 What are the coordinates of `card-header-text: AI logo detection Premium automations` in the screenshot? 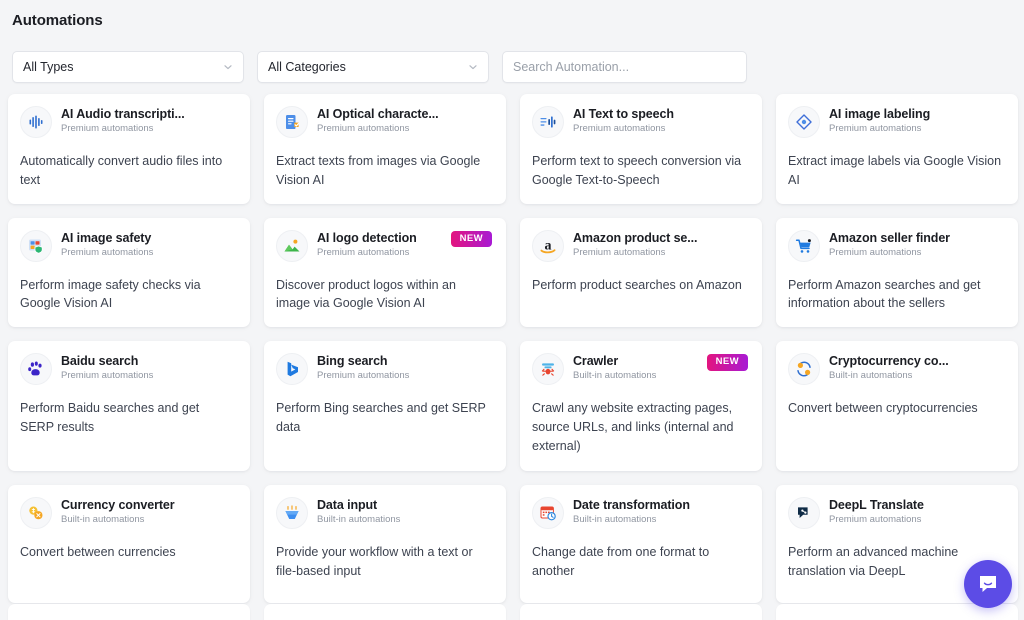 It's located at (379, 244).